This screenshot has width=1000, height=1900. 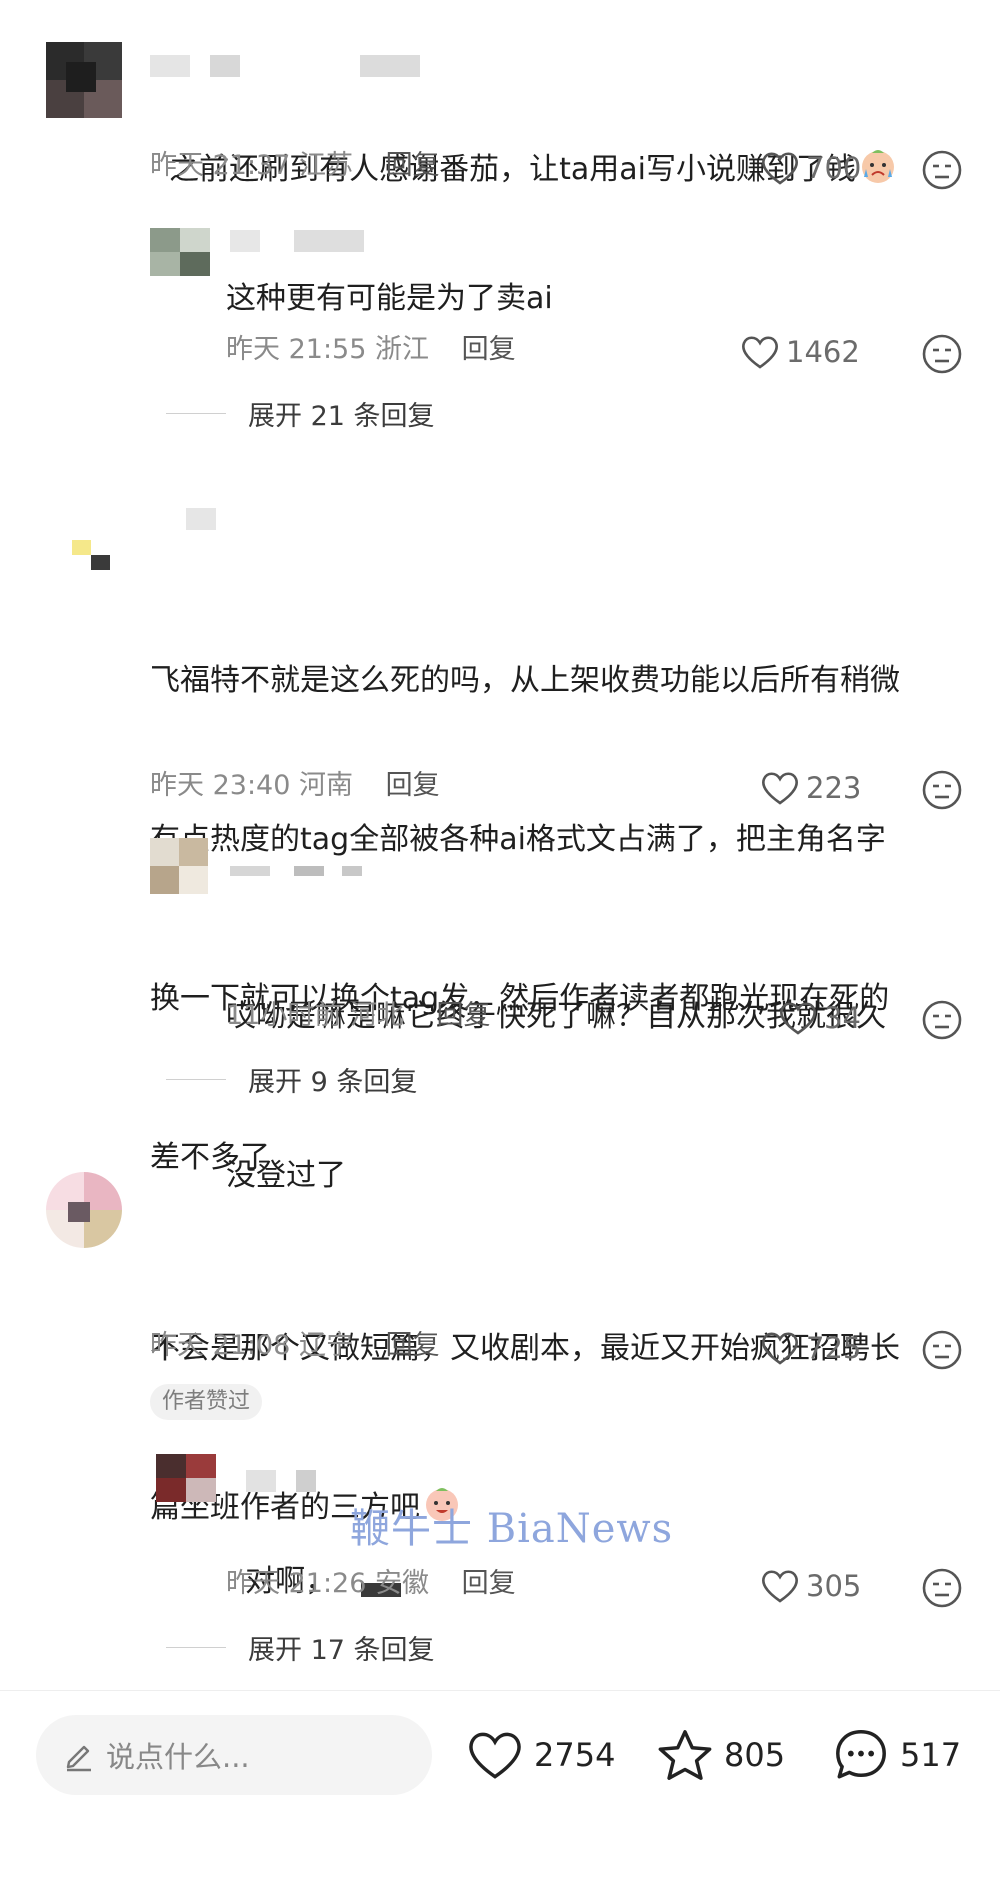 I want to click on like-count: 223, so click(x=834, y=788).